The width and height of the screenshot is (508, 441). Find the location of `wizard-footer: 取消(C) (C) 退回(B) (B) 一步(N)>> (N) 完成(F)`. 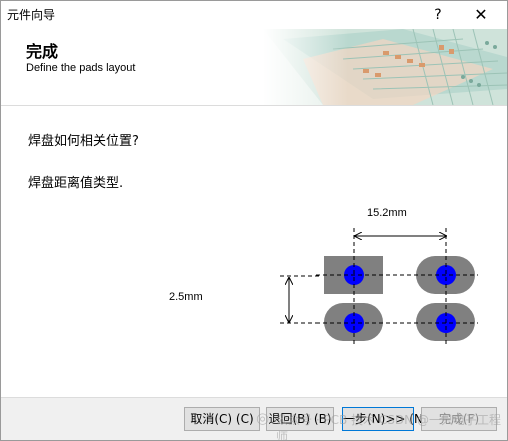

wizard-footer: 取消(C) (C) 退回(B) (B) 一步(N)>> (N) 完成(F) is located at coordinates (254, 418).